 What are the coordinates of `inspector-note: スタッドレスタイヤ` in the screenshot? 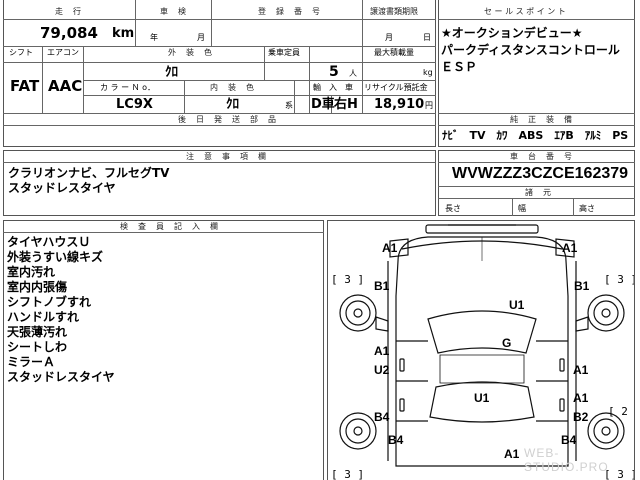 It's located at (61, 377).